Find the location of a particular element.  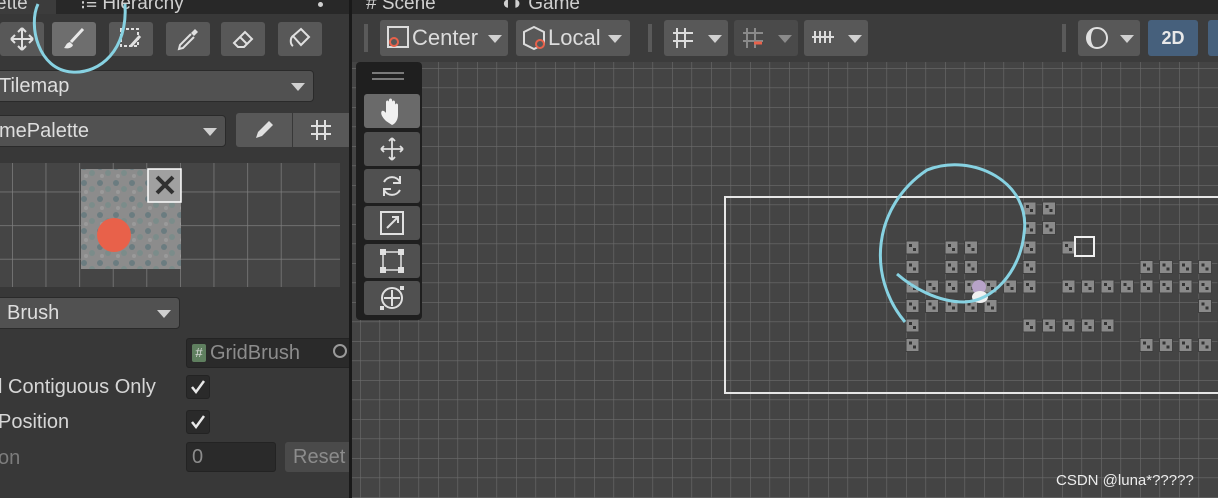

rect-tool-button is located at coordinates (392, 261).